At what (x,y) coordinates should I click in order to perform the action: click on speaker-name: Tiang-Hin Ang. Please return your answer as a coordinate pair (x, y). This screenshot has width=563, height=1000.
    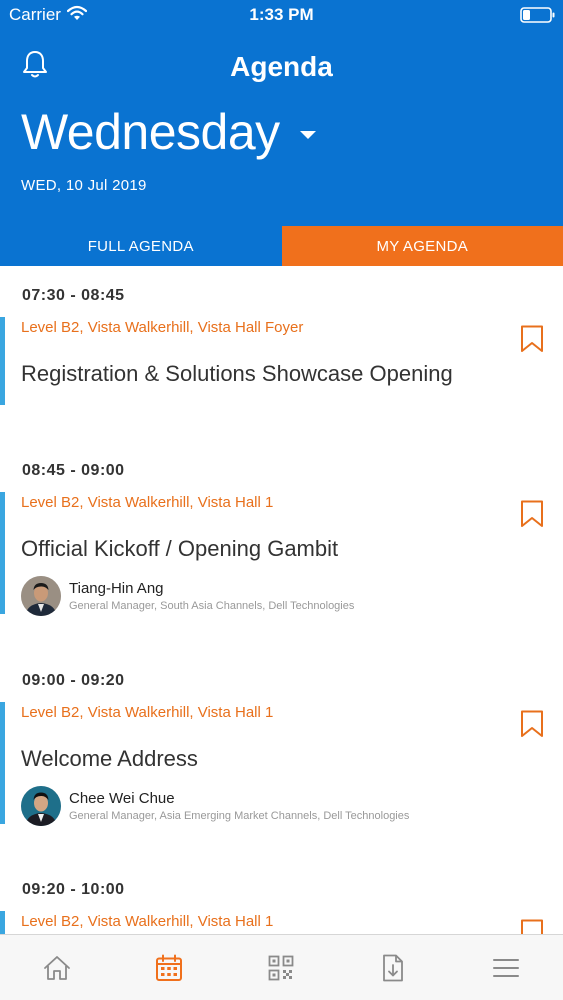
    Looking at the image, I should click on (116, 588).